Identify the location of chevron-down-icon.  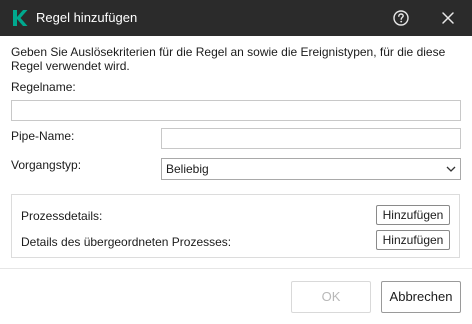
(451, 169).